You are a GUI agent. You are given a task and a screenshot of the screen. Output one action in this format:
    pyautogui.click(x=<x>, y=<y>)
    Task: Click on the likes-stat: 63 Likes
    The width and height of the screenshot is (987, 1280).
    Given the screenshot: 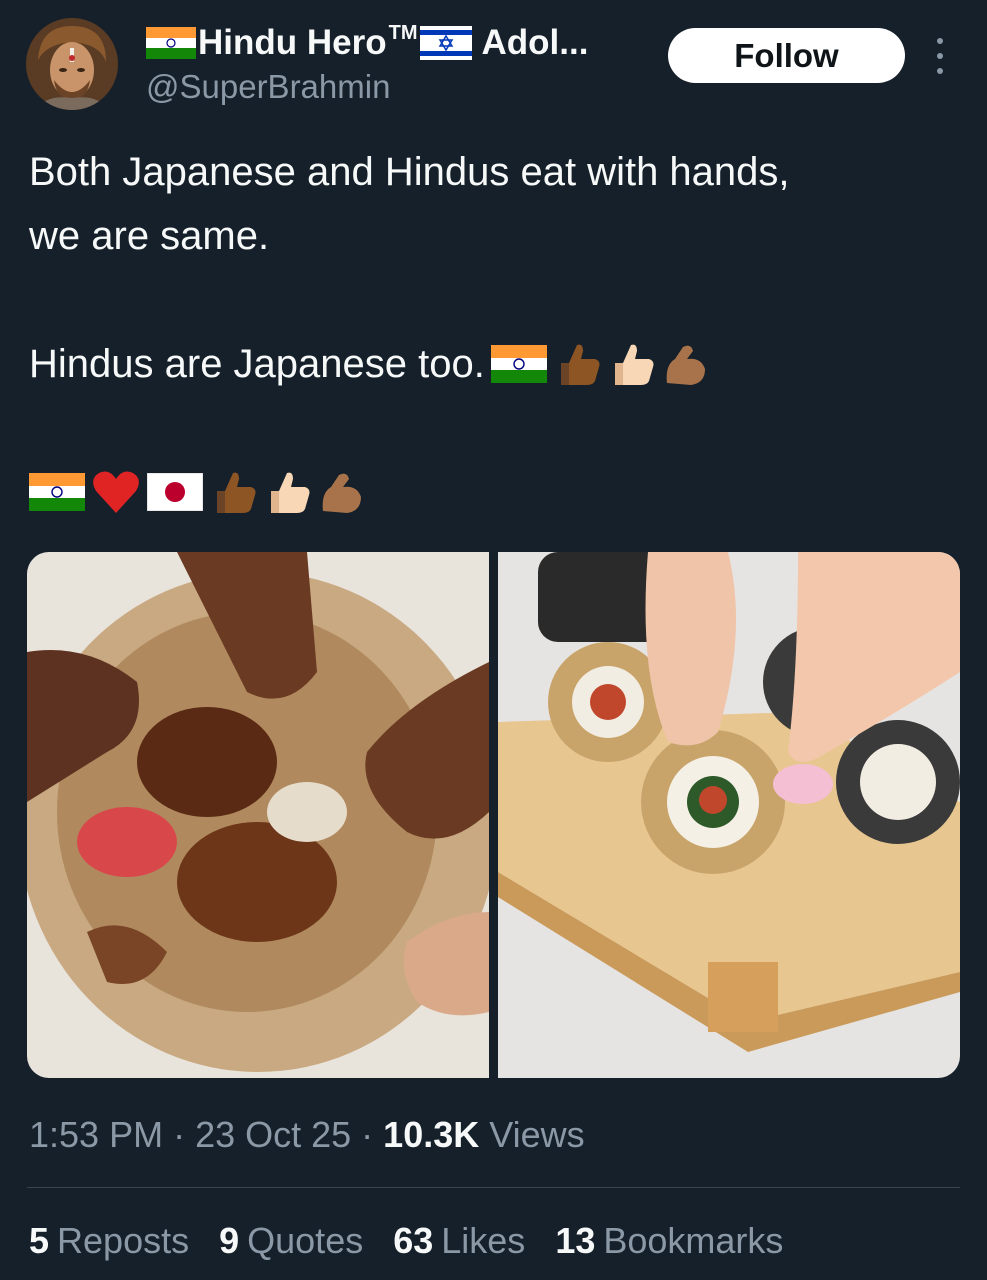 What is the action you would take?
    pyautogui.click(x=459, y=1241)
    